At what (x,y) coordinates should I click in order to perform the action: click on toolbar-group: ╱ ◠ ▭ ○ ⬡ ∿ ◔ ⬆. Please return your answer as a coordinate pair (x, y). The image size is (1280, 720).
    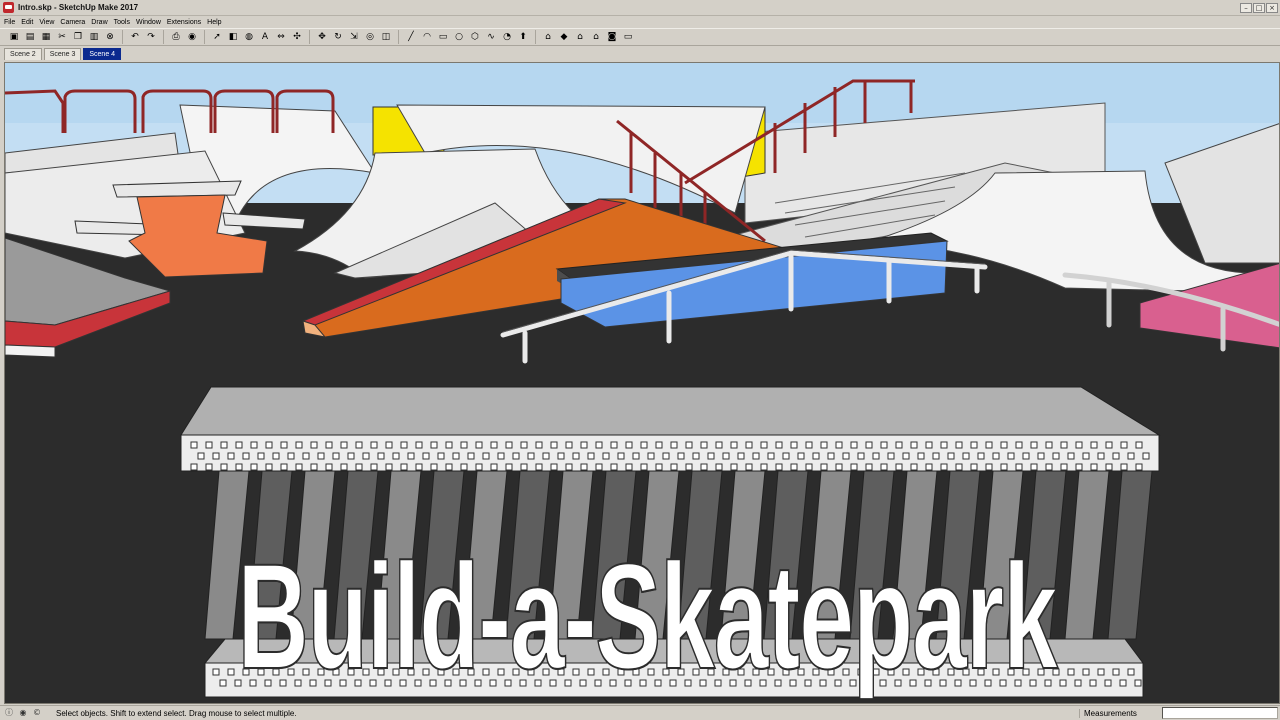
    Looking at the image, I should click on (464, 37).